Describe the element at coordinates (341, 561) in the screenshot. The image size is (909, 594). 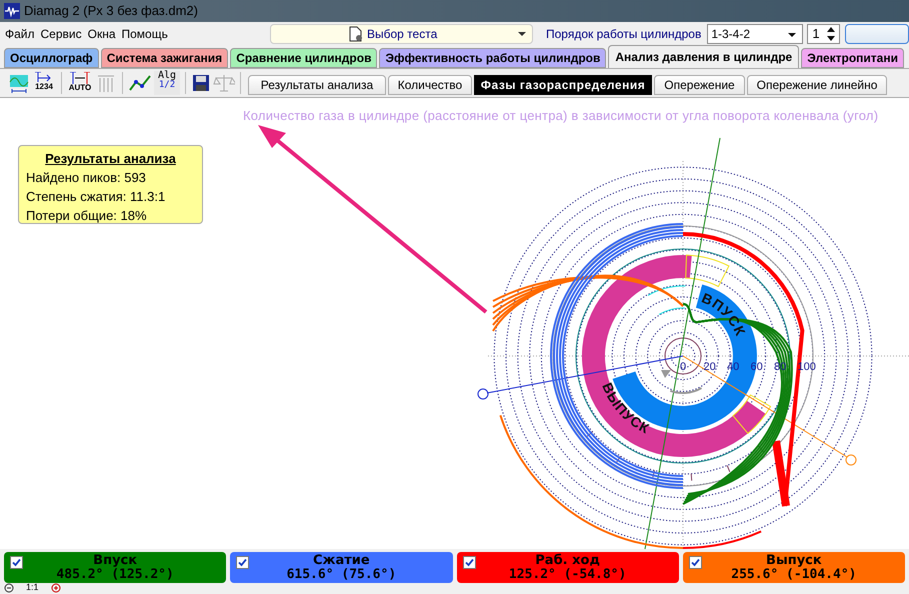
I see `phase-name: Сжатие` at that location.